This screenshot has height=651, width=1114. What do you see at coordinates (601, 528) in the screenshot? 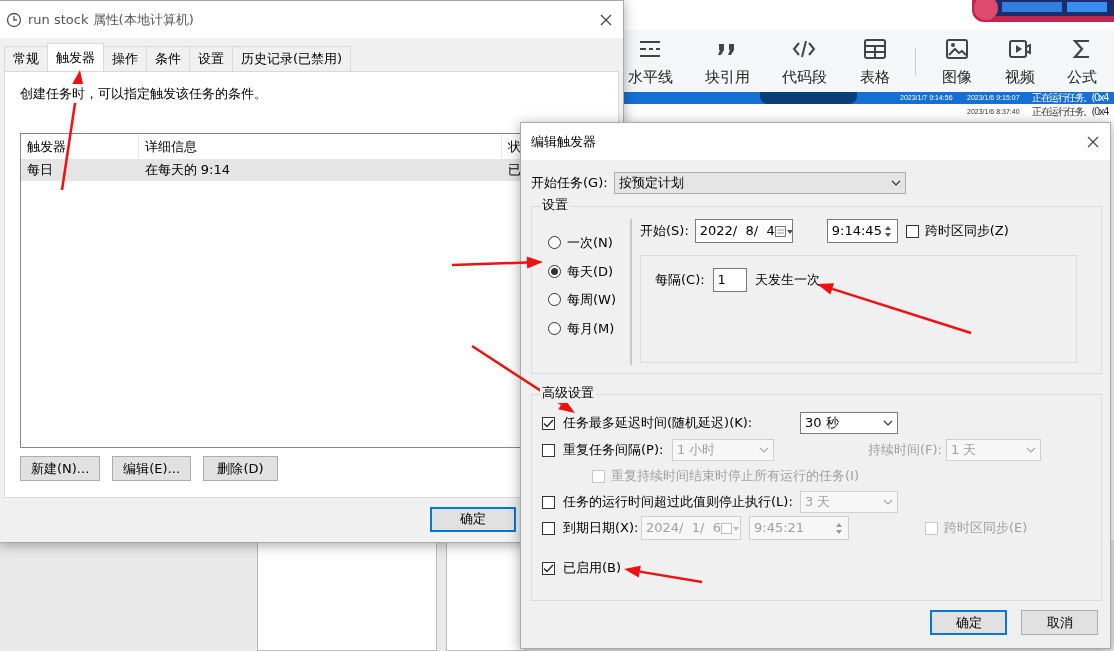
I see `checkbox-label: 到期日期(X):` at bounding box center [601, 528].